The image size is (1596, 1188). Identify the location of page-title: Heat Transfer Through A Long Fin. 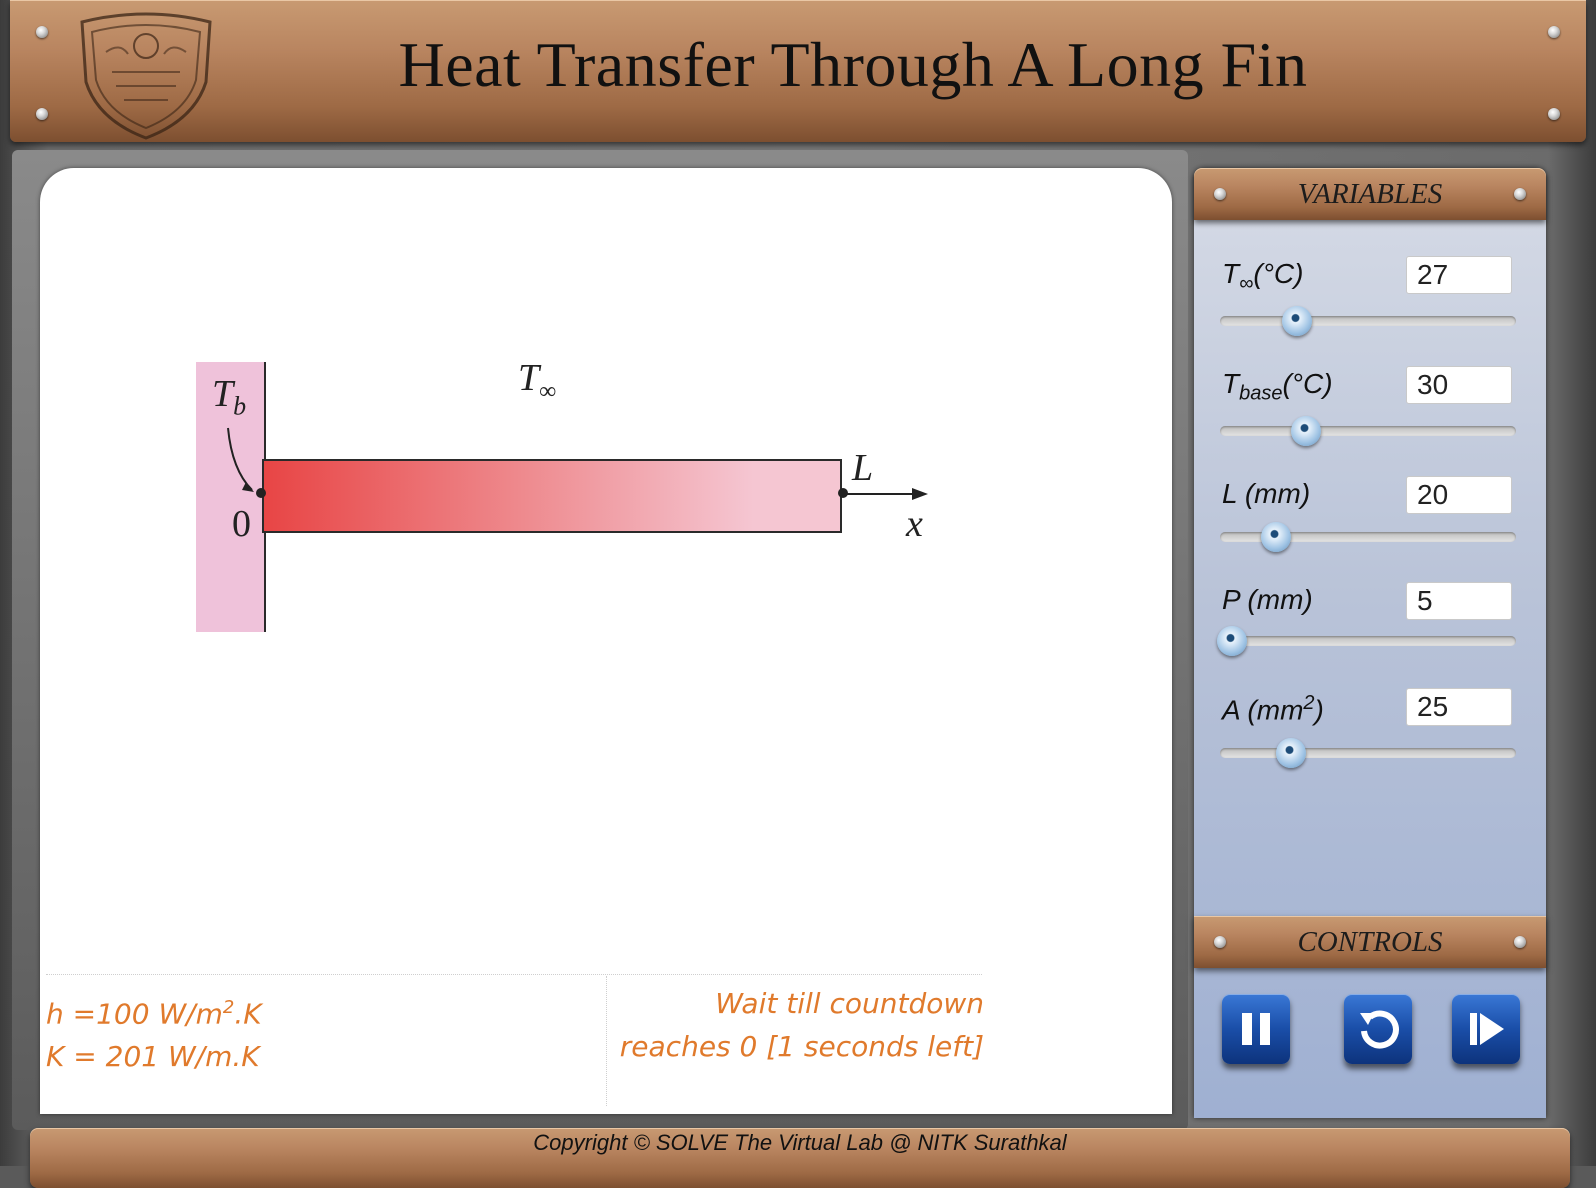
(853, 64).